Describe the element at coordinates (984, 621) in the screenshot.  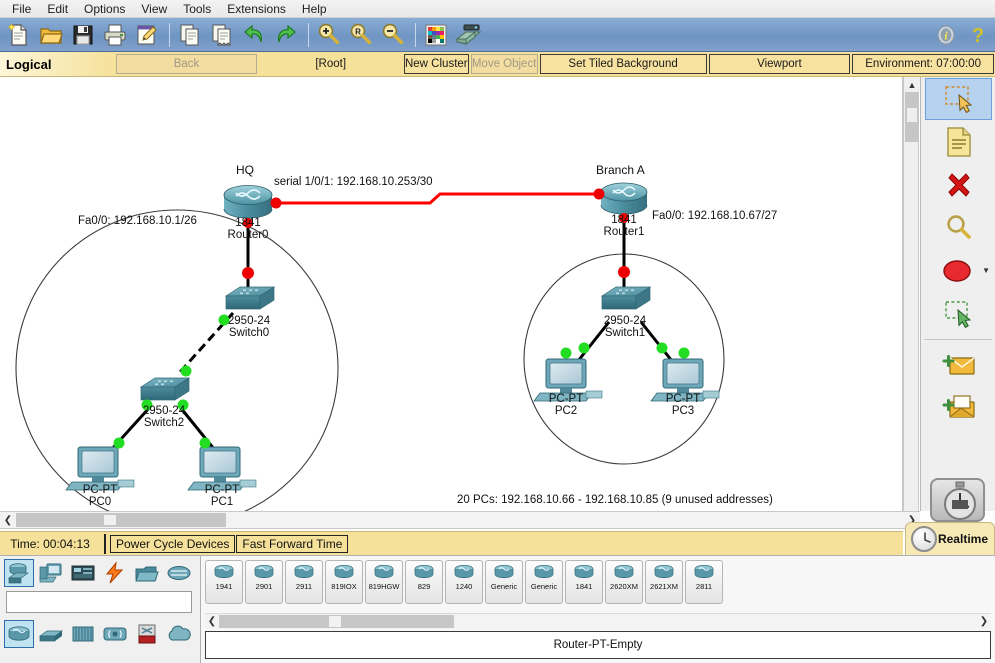
I see `models-scroll-right-icon: ❯` at that location.